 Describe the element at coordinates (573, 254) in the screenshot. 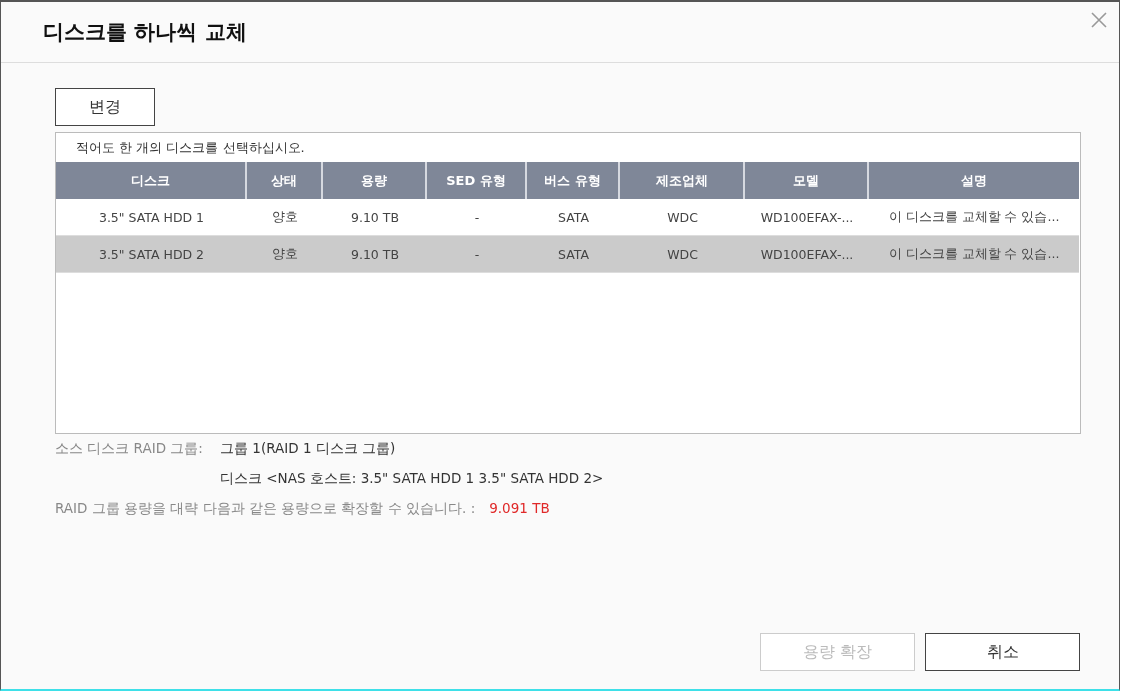

I see `table-cell: SATA` at that location.